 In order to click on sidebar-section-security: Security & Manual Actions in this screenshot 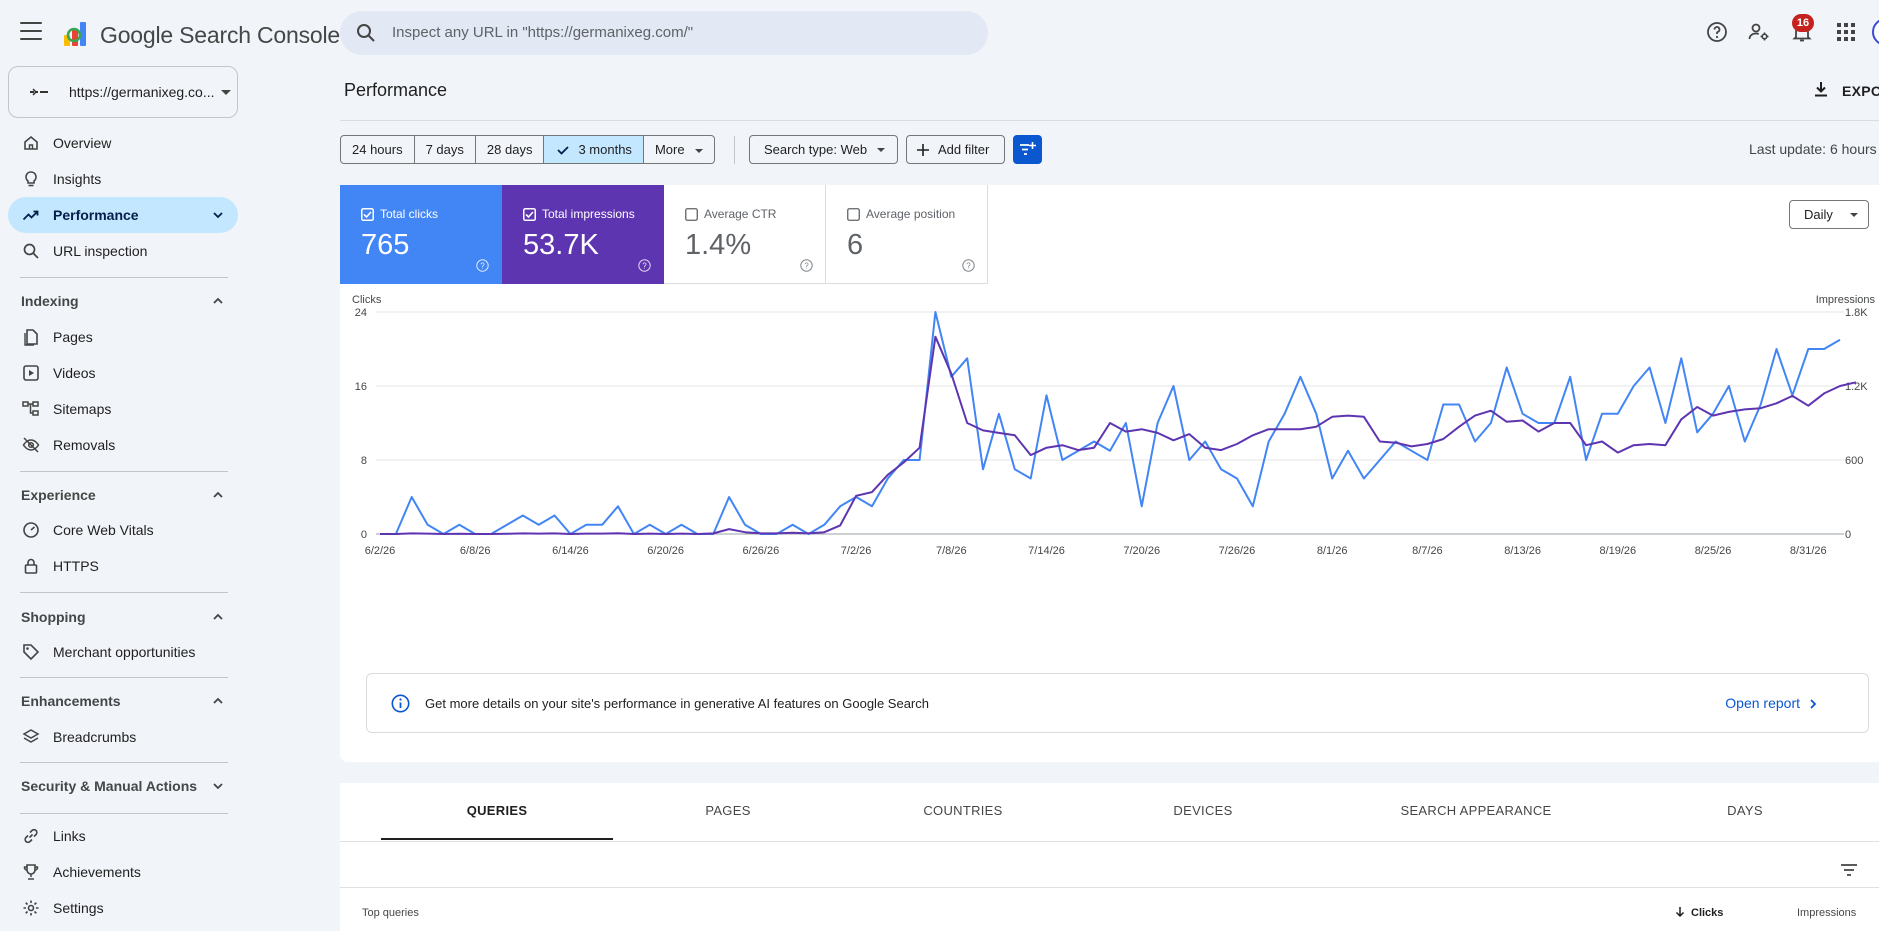, I will do `click(123, 786)`.